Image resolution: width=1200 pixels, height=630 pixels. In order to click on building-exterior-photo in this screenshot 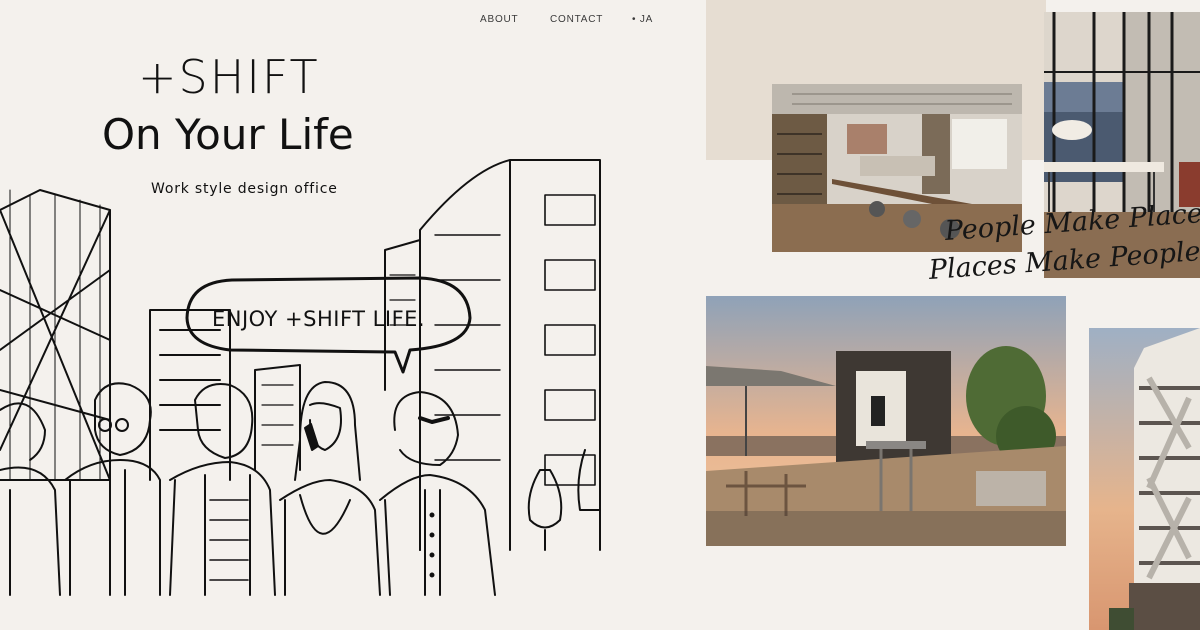, I will do `click(1144, 479)`.